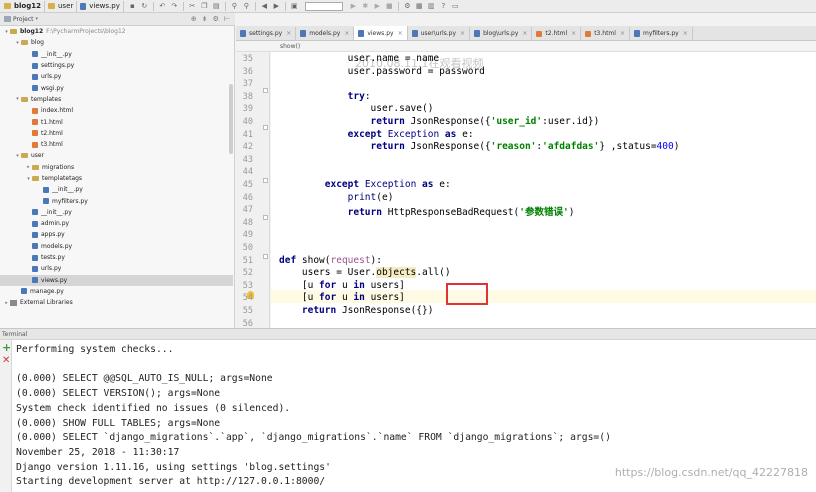 This screenshot has width=816, height=492. What do you see at coordinates (35, 65) in the screenshot?
I see `python-file-icon` at bounding box center [35, 65].